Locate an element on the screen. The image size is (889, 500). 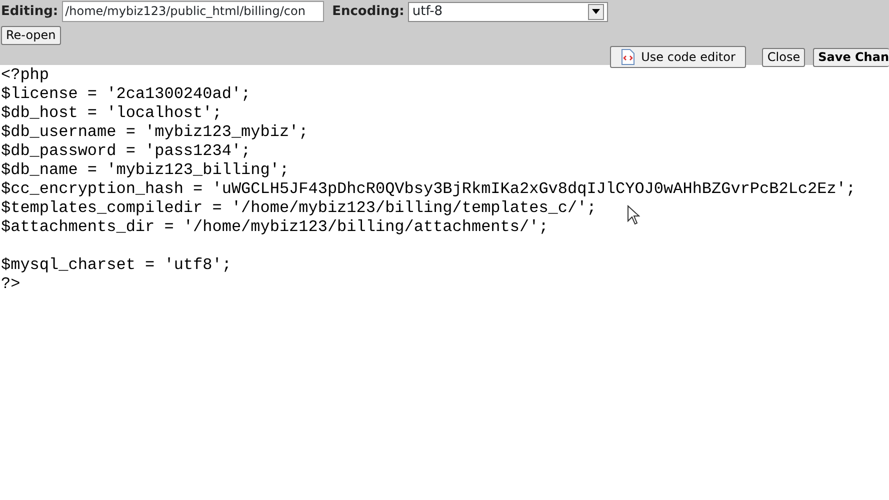
code-line: $license = '2ca1300240ad'; is located at coordinates (126, 94).